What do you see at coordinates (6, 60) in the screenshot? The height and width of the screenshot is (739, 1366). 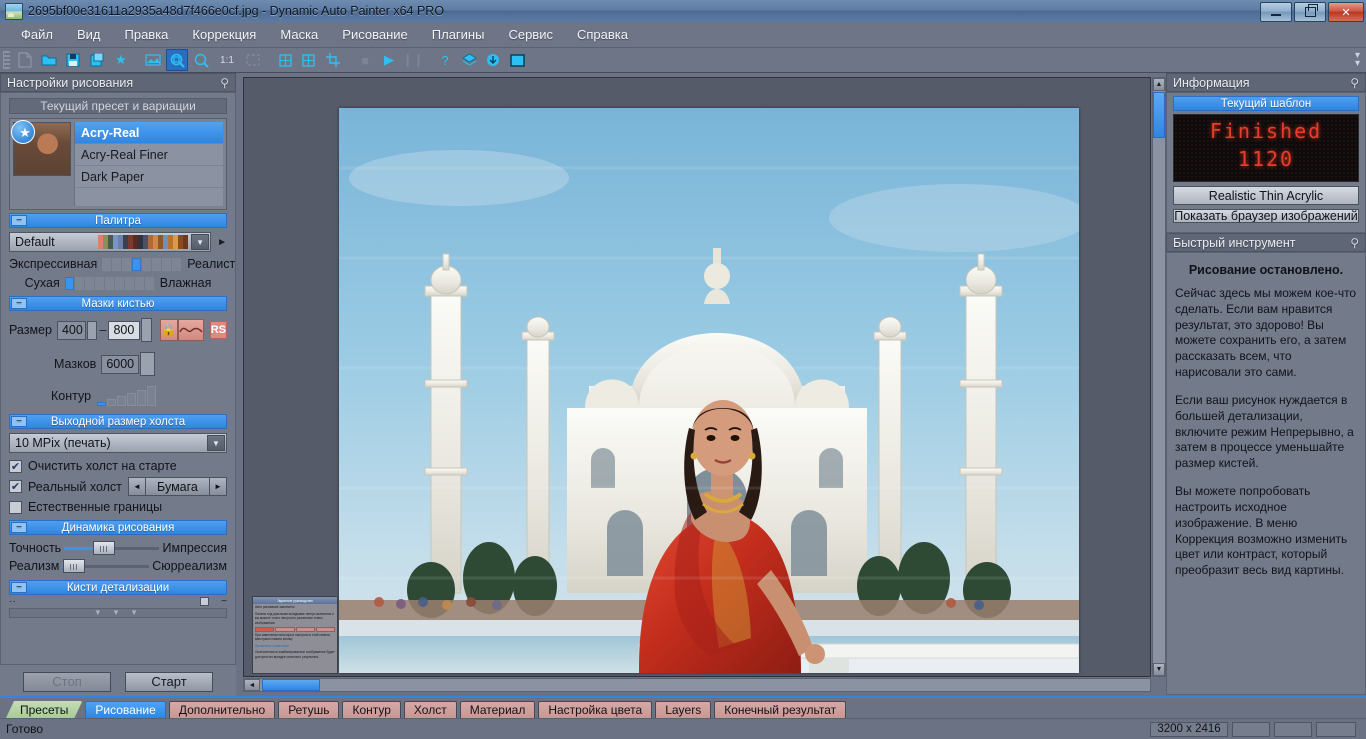 I see `toolbar-grip` at bounding box center [6, 60].